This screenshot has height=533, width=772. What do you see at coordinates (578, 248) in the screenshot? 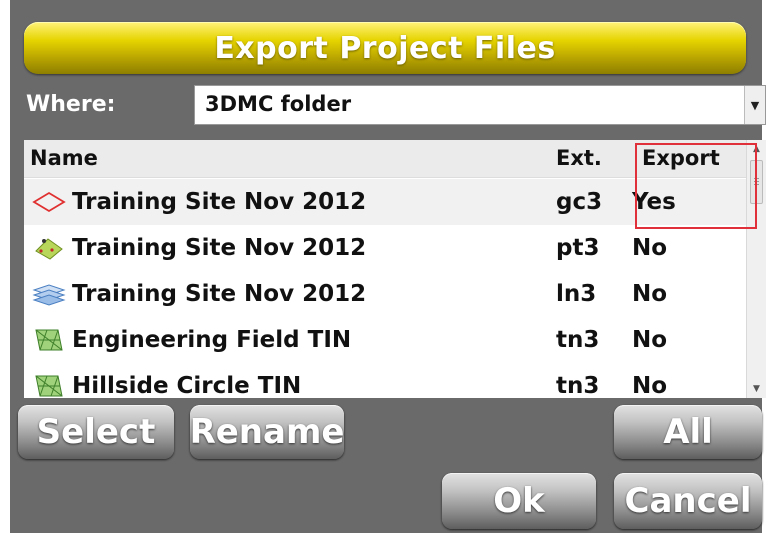
I see `file-ext: pt3` at bounding box center [578, 248].